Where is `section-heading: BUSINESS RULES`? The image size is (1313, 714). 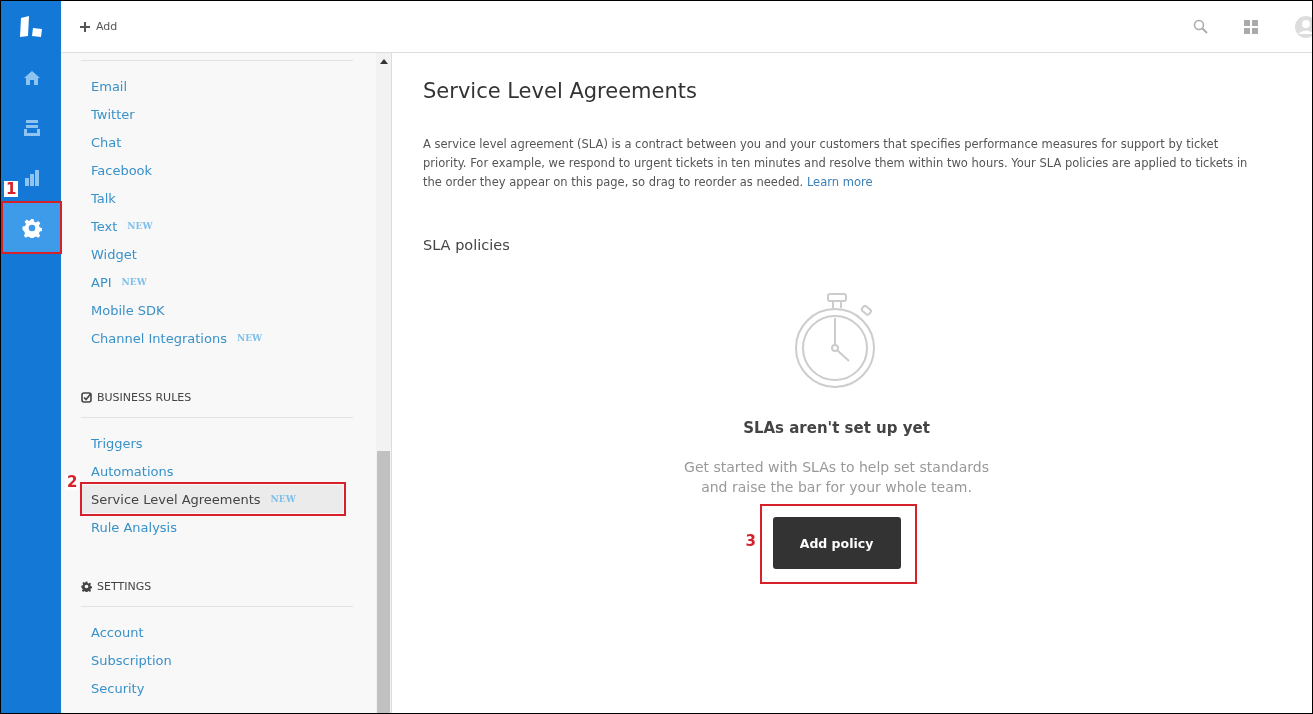 section-heading: BUSINESS RULES is located at coordinates (144, 397).